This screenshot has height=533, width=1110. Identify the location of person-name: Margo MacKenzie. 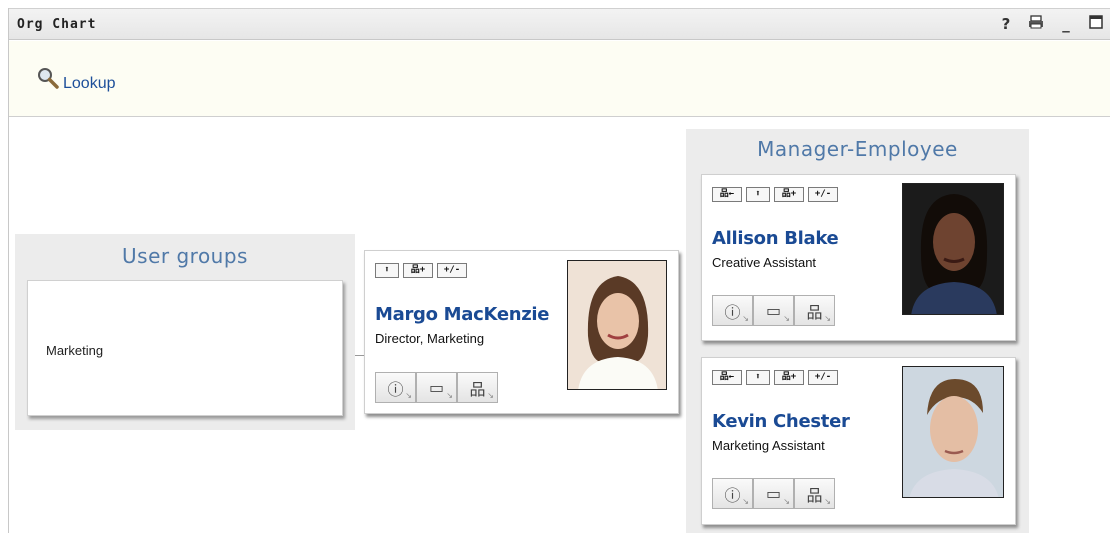
(462, 314).